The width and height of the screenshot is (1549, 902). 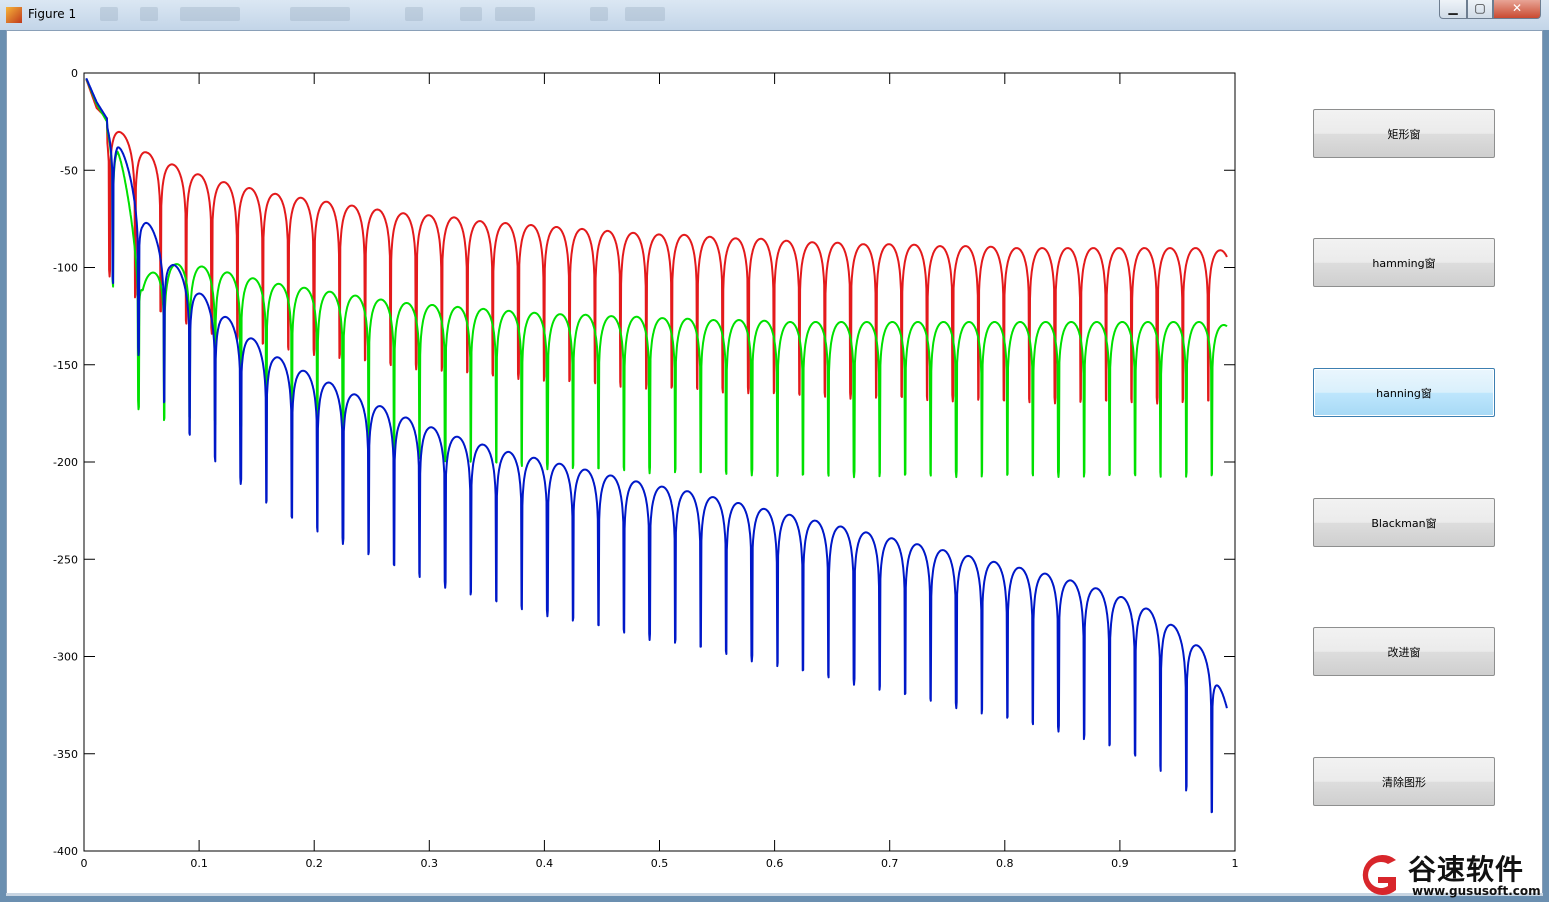 What do you see at coordinates (1404, 781) in the screenshot?
I see `clear-figure-button: 清除图形` at bounding box center [1404, 781].